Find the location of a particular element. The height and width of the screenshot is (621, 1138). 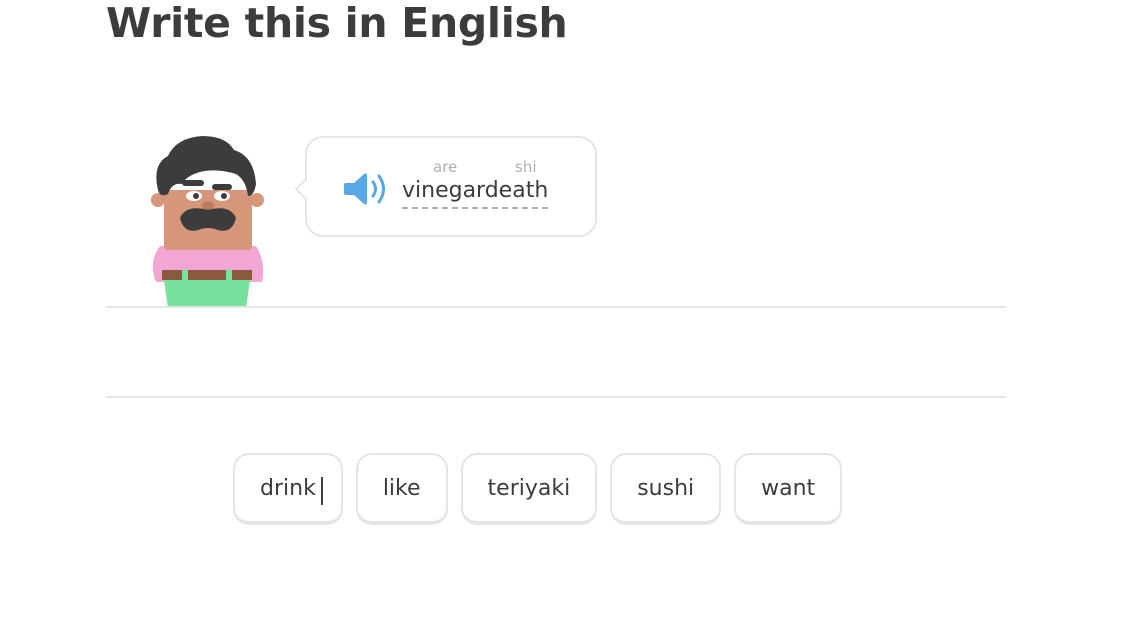

word-tile-teriyaki: teriyaki is located at coordinates (529, 489).